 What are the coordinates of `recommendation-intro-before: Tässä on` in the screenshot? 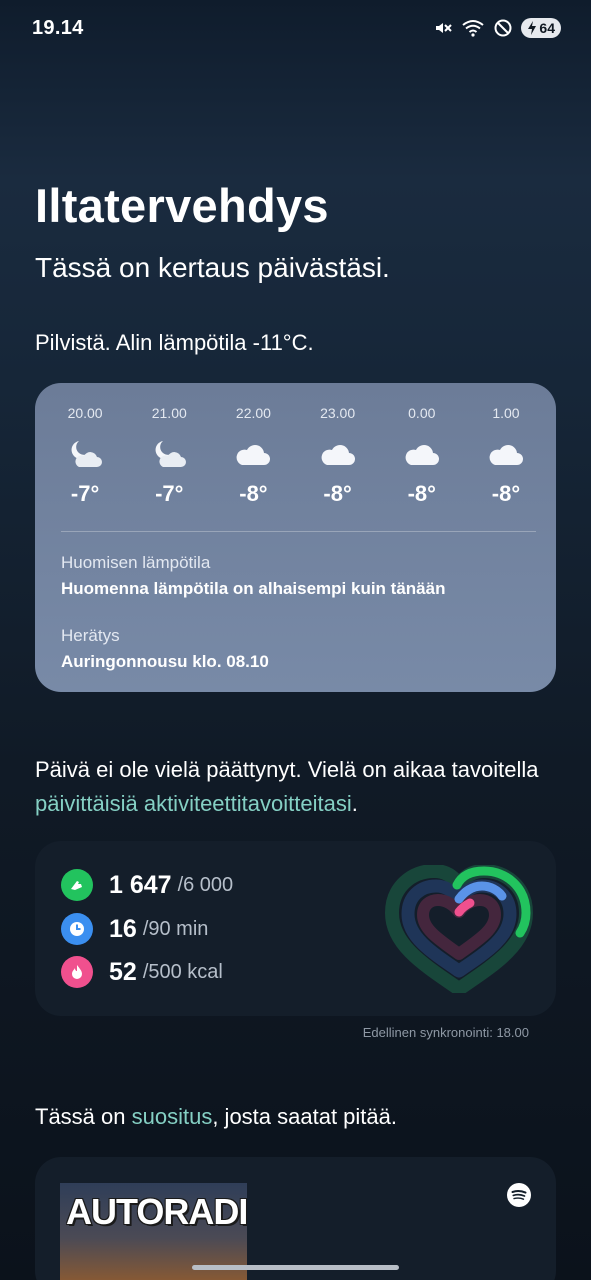 It's located at (83, 1116).